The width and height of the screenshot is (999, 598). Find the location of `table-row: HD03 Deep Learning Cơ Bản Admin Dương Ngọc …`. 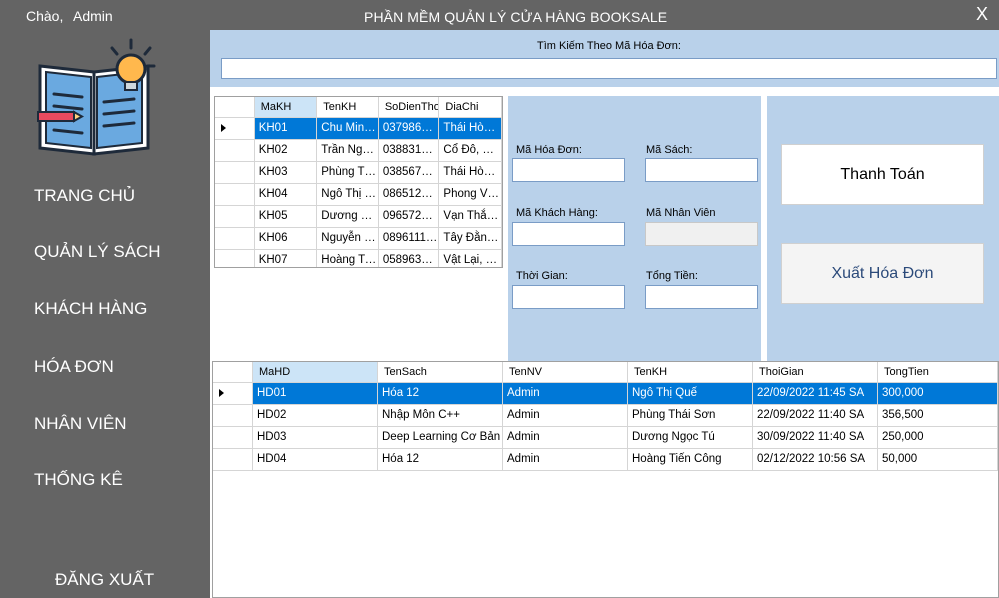

table-row: HD03 Deep Learning Cơ Bản Admin Dương Ngọc … is located at coordinates (605, 438).